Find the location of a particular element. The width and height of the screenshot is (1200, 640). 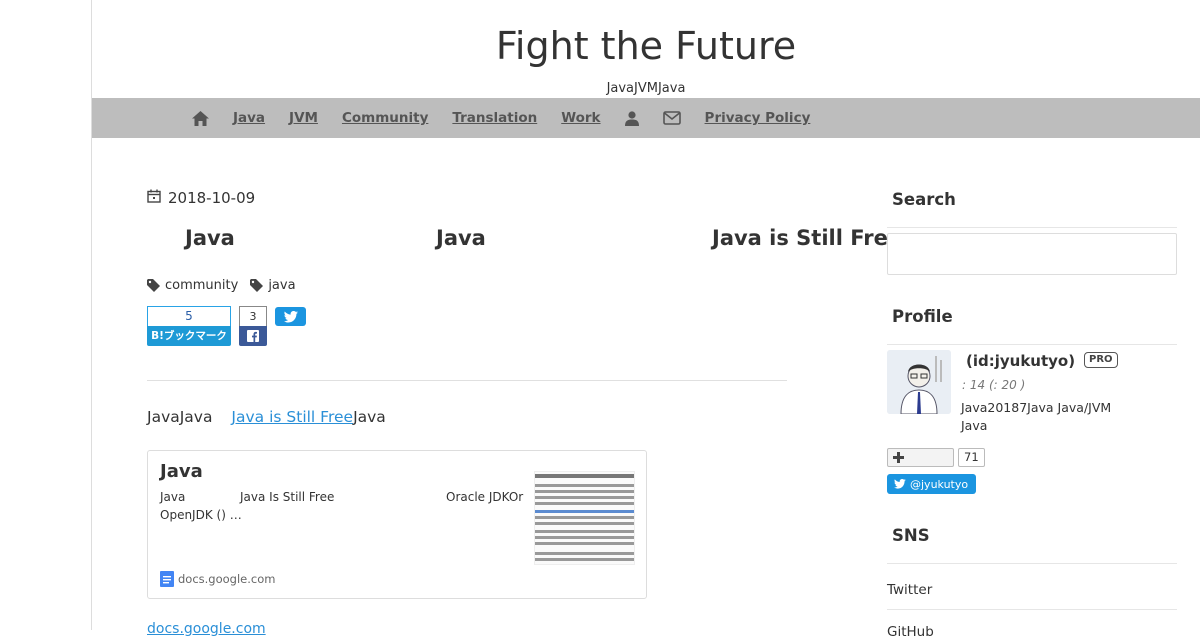

twitter-handle: @jyukutyo is located at coordinates (939, 484).